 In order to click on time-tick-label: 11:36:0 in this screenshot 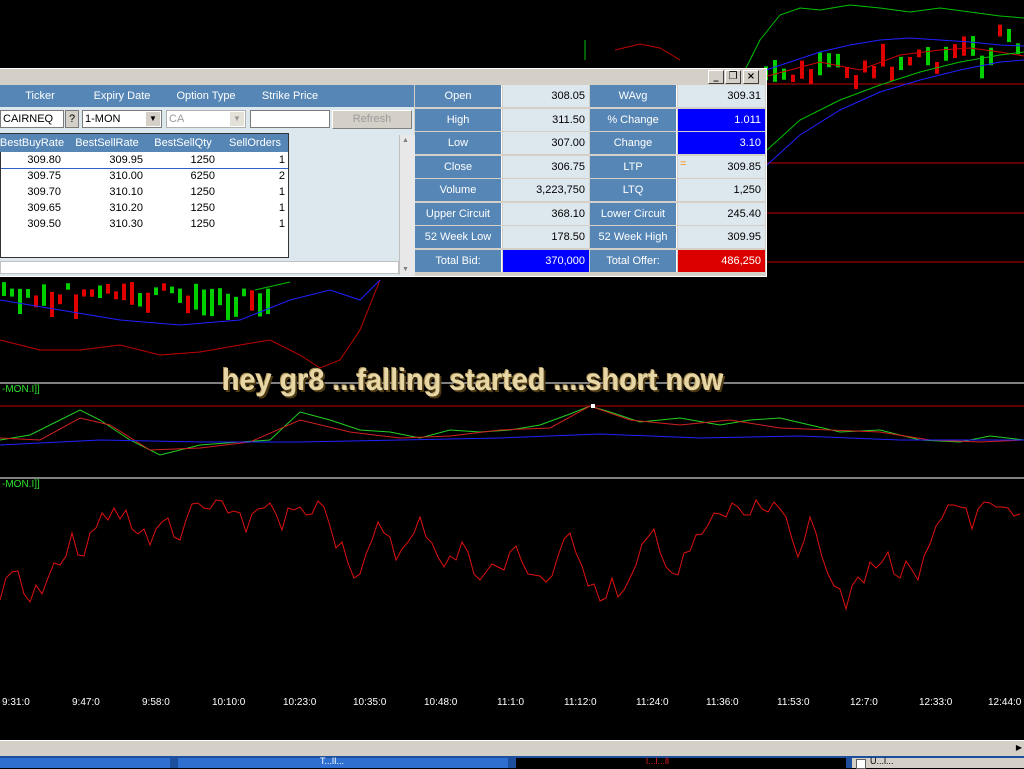, I will do `click(722, 702)`.